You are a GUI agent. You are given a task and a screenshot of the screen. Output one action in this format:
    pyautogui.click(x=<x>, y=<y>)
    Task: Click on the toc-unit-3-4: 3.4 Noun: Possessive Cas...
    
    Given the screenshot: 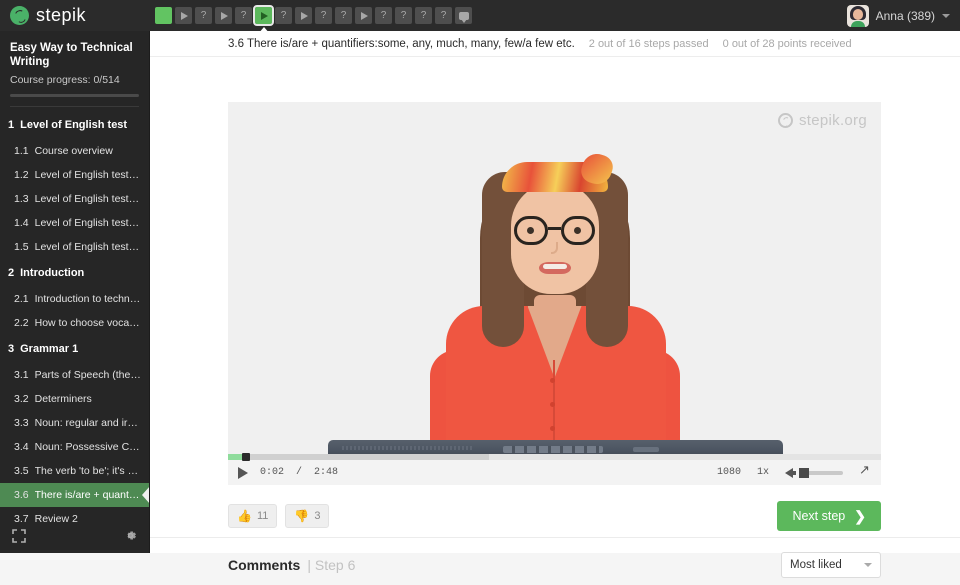 What is the action you would take?
    pyautogui.click(x=74, y=447)
    